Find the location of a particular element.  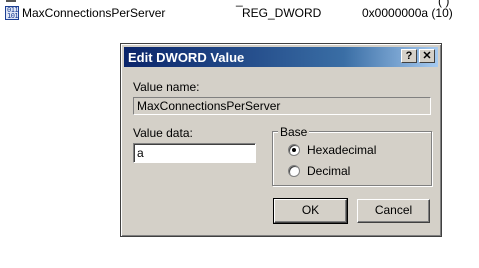

scrolled-row-fragment is located at coordinates (11, 2).